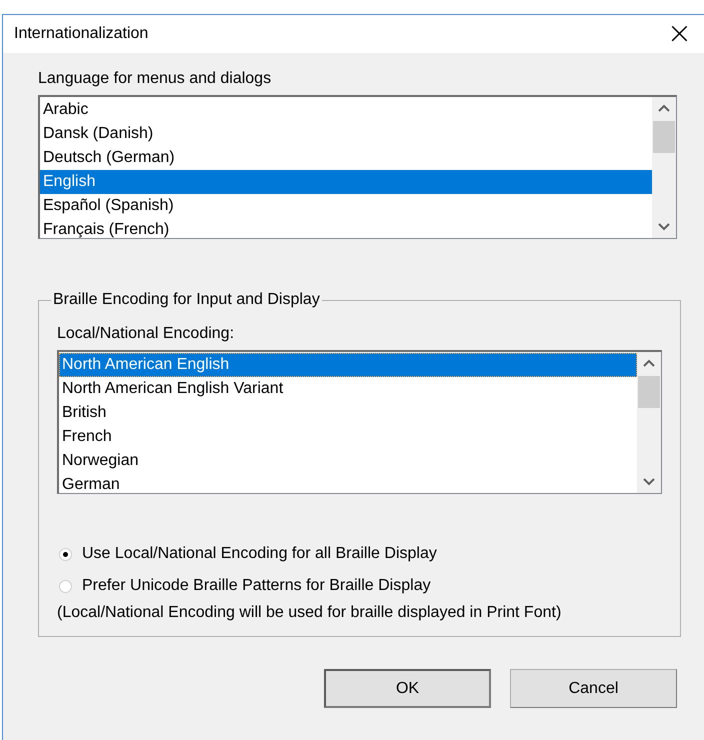  I want to click on list-item: Deutsch (German), so click(346, 158).